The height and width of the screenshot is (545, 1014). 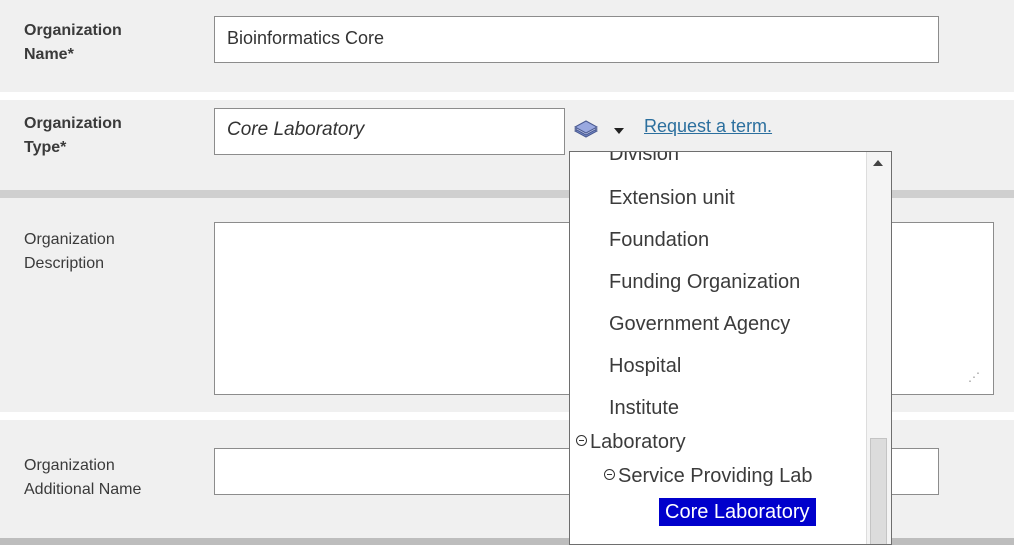 I want to click on dropdown-item-funding-organization: Funding Organization, so click(x=704, y=282).